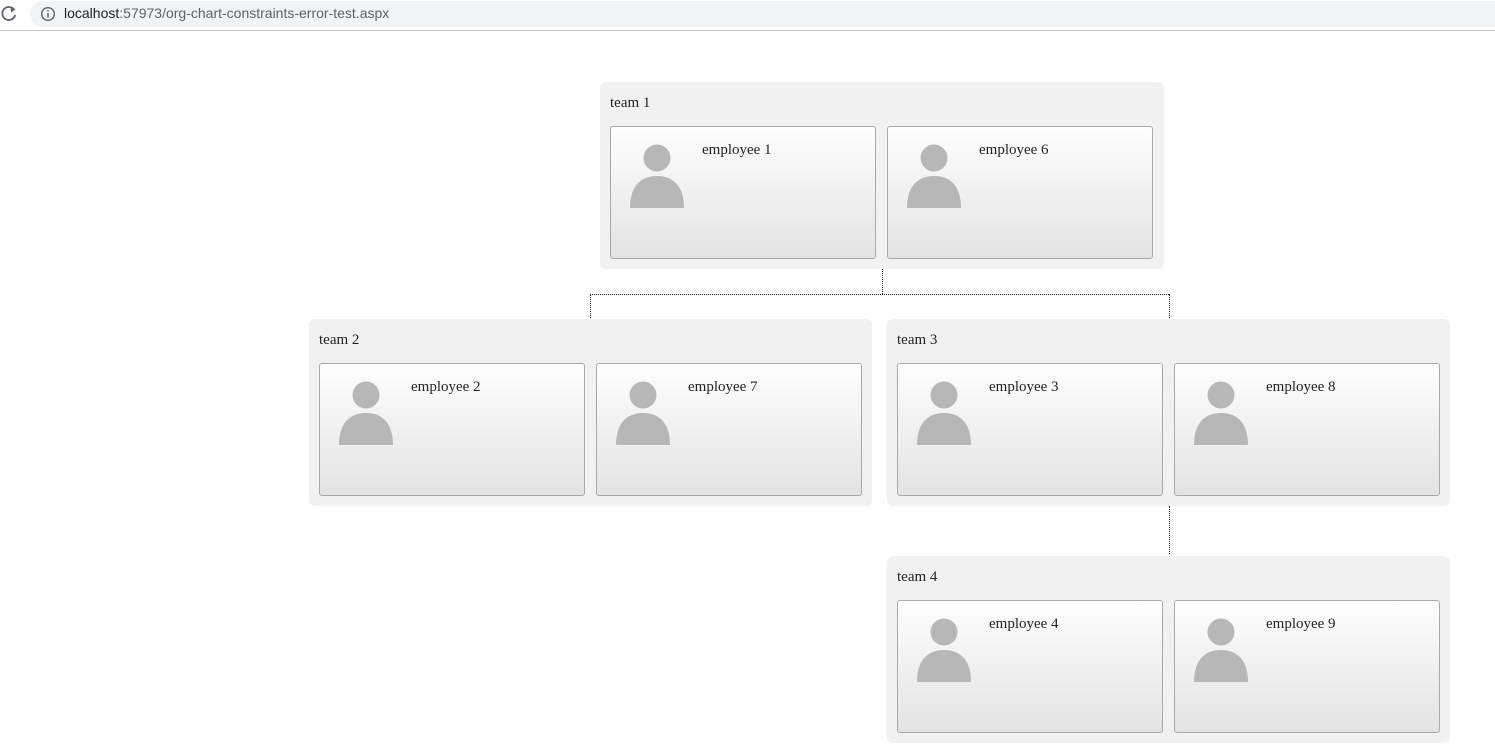 This screenshot has width=1495, height=752. What do you see at coordinates (1307, 666) in the screenshot?
I see `employee-card: employee 9` at bounding box center [1307, 666].